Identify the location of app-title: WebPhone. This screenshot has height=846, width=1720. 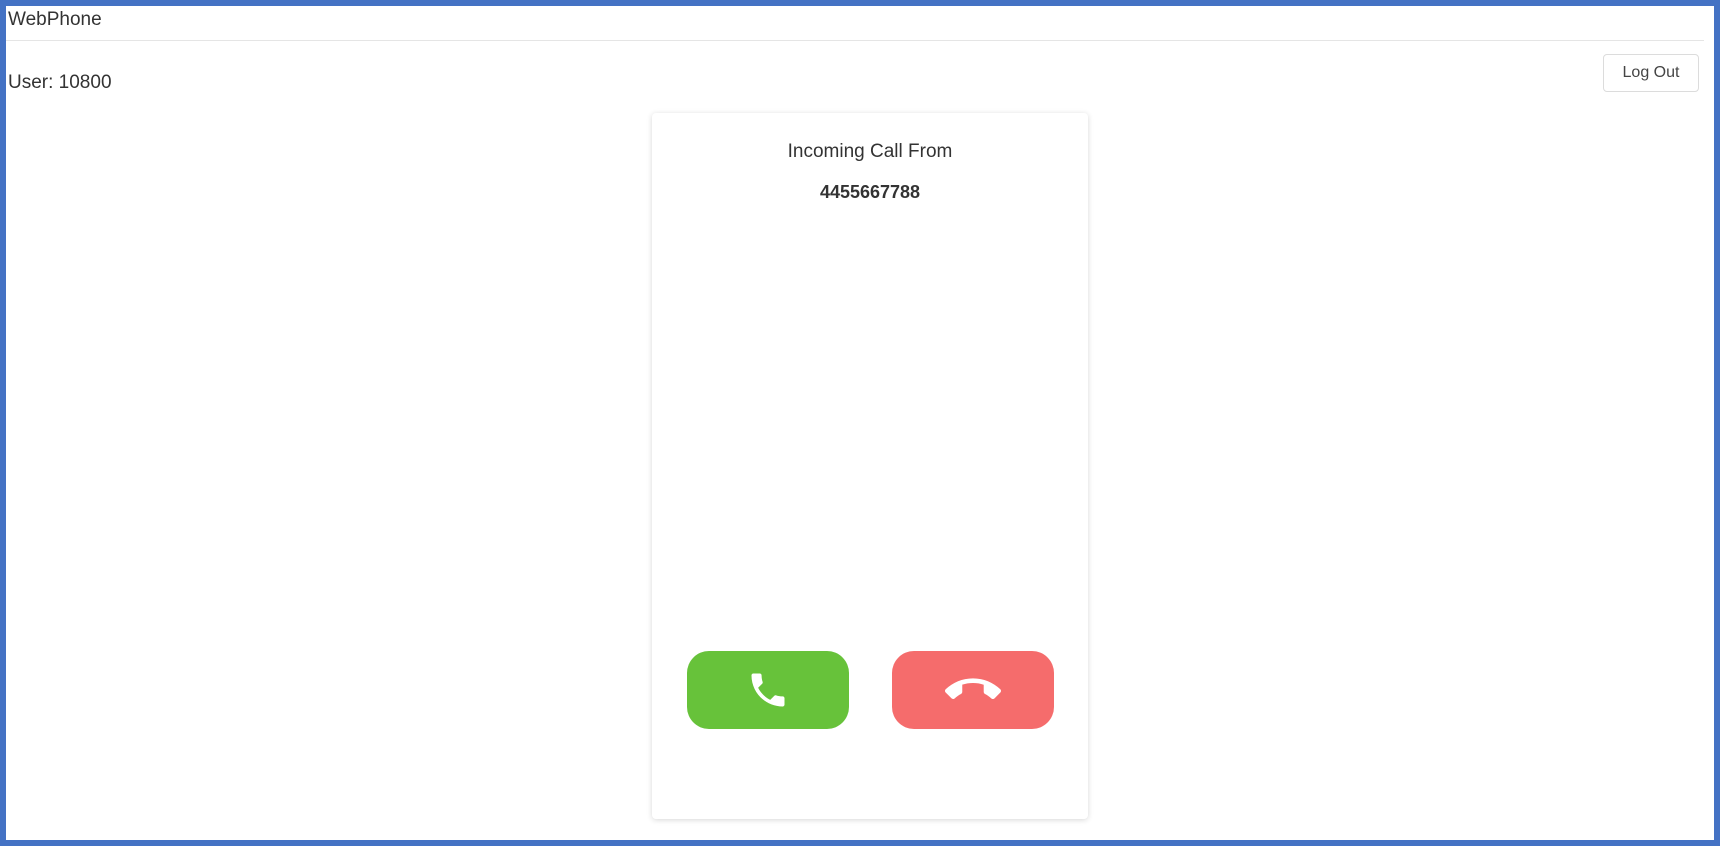
(55, 19).